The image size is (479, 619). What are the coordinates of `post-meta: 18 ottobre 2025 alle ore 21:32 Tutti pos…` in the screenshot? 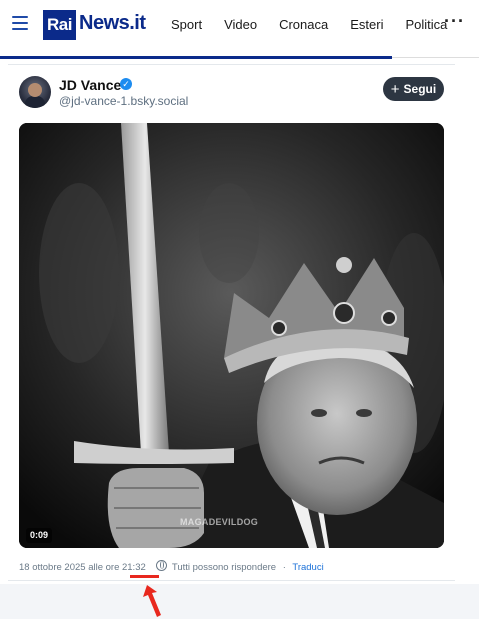 It's located at (171, 566).